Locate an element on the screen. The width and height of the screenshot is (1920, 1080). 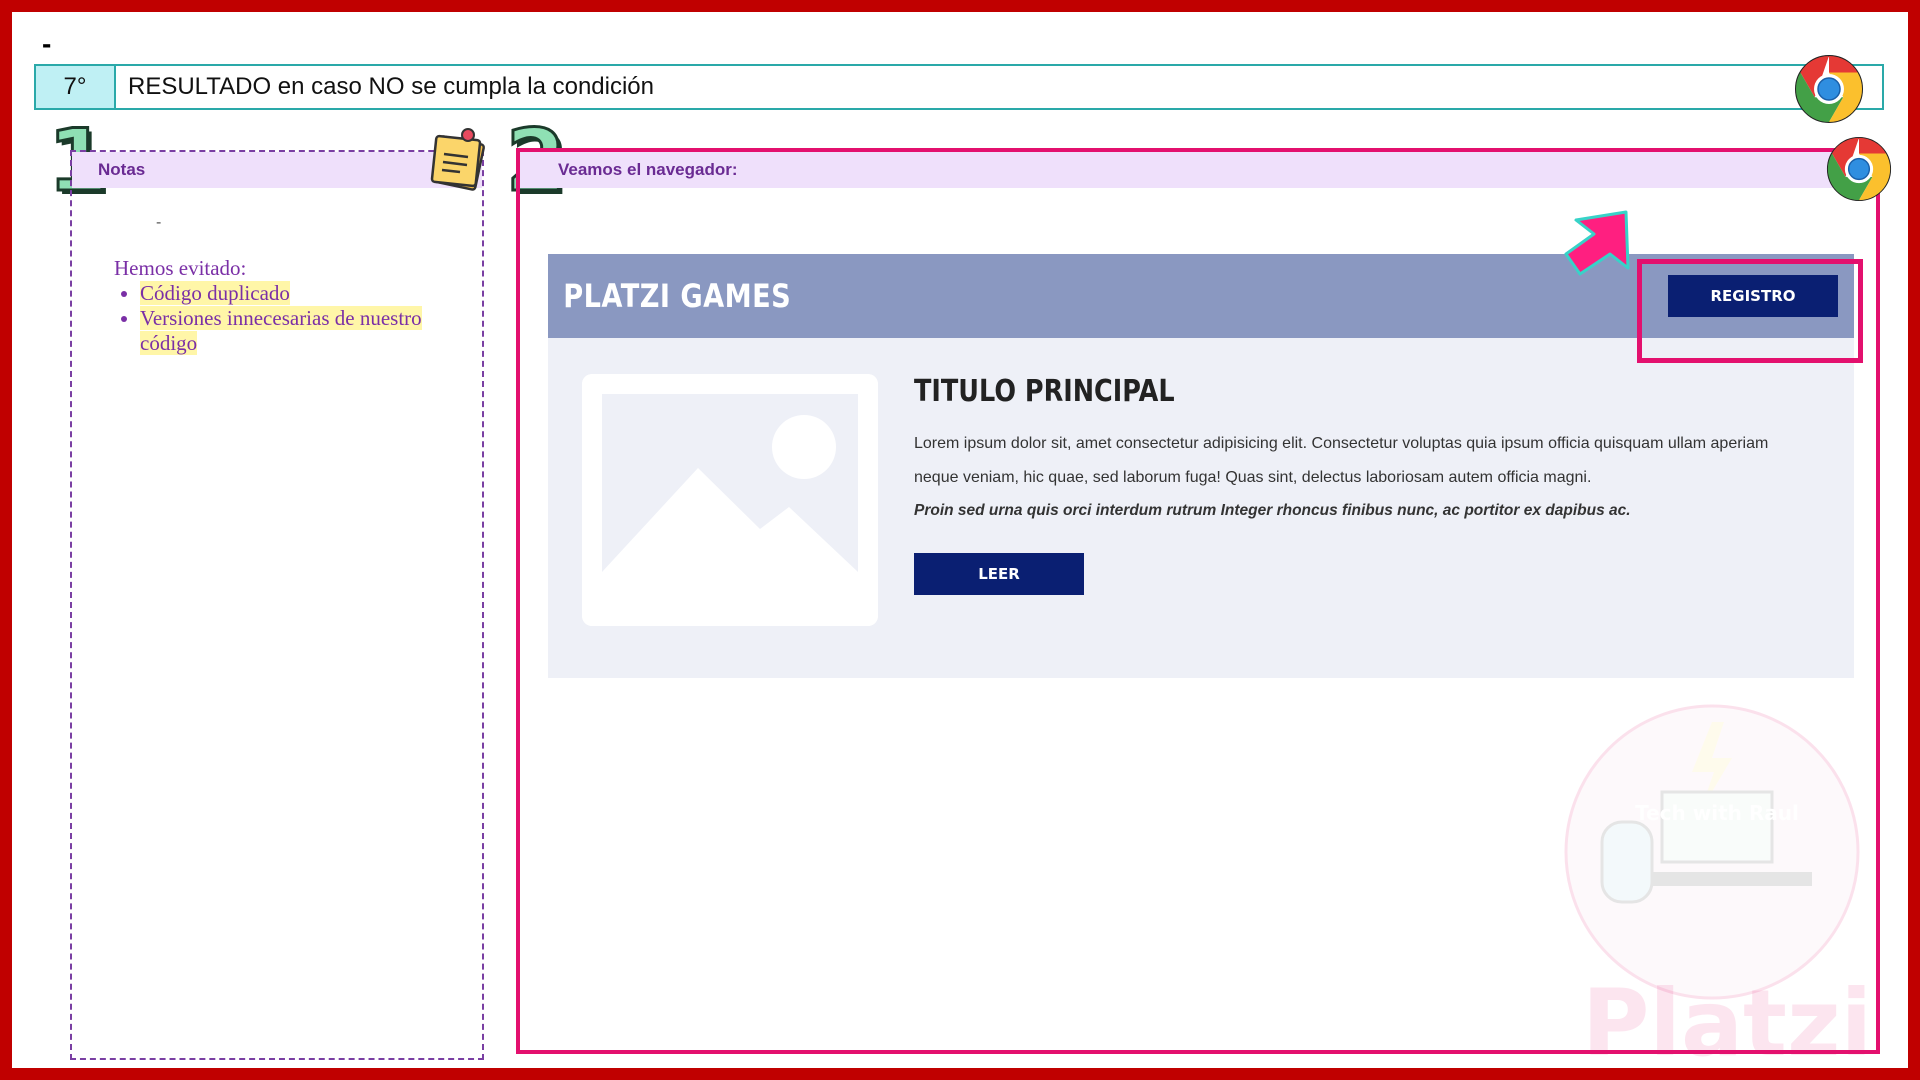
note-item-text: Código duplicado is located at coordinates (215, 293).